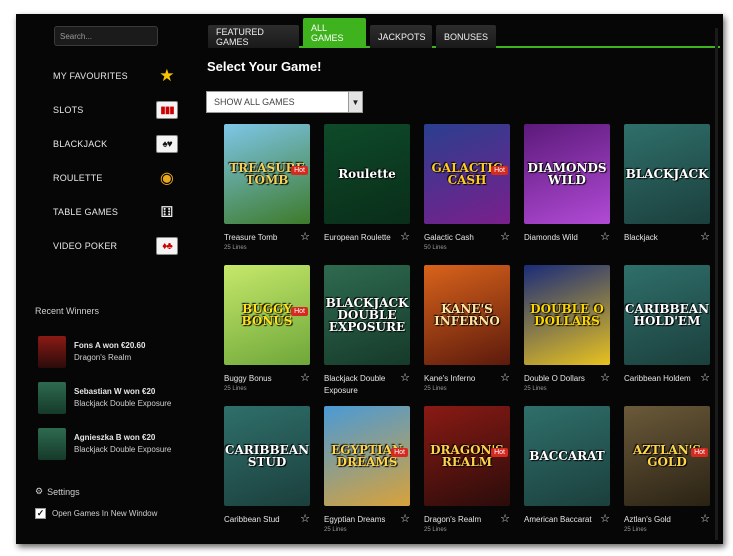  I want to click on game-logo-text: BLACKJACK, so click(667, 174).